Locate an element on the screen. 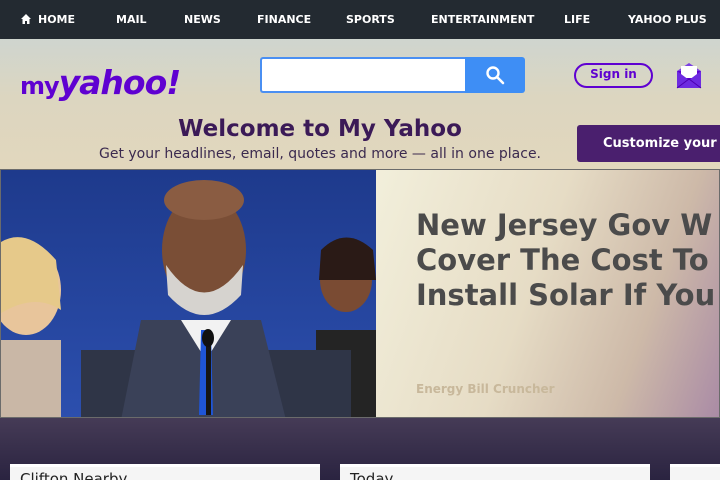  search-icon is located at coordinates (495, 75).